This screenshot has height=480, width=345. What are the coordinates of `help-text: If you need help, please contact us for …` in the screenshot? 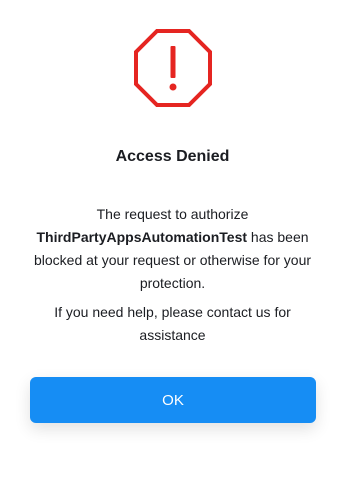 It's located at (172, 323).